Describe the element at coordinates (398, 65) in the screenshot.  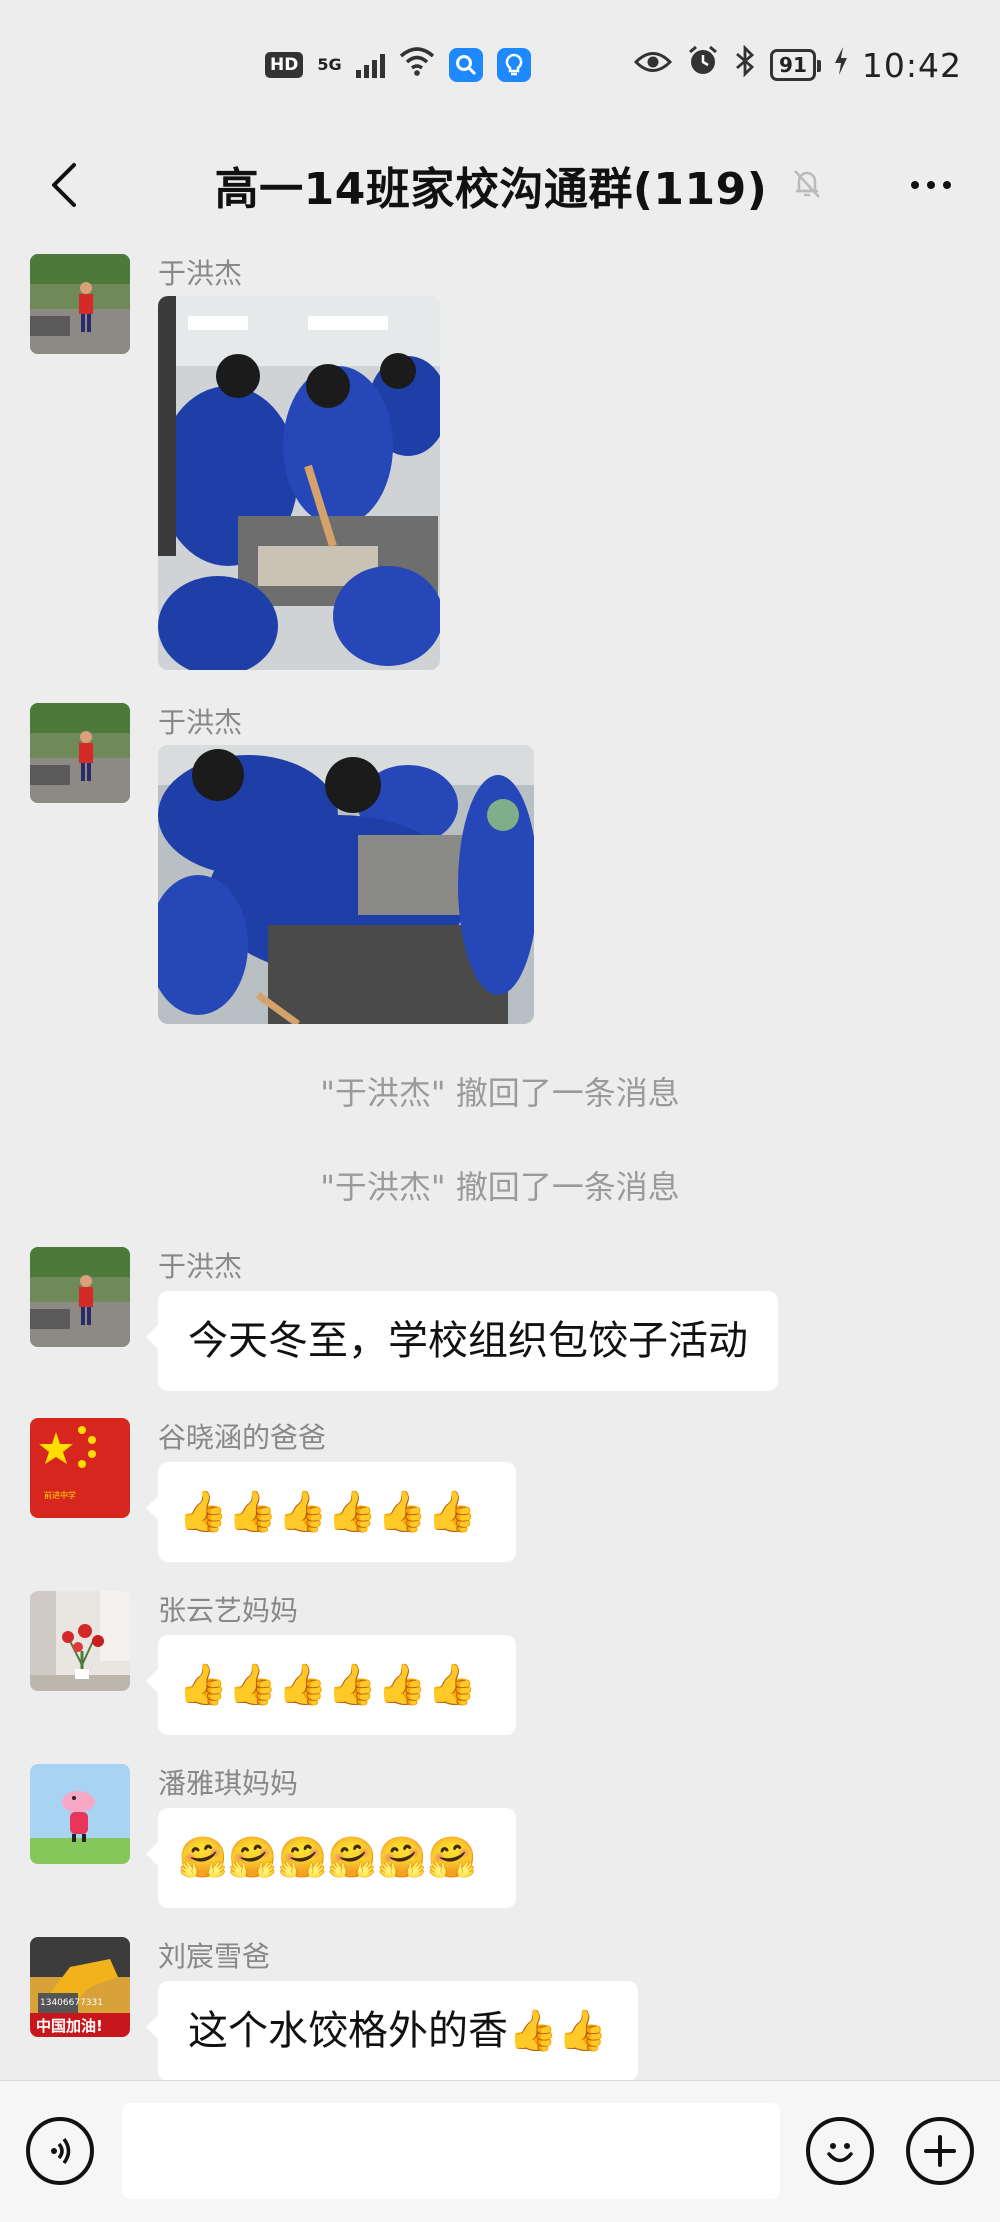
I see `status-left: HD 5G` at that location.